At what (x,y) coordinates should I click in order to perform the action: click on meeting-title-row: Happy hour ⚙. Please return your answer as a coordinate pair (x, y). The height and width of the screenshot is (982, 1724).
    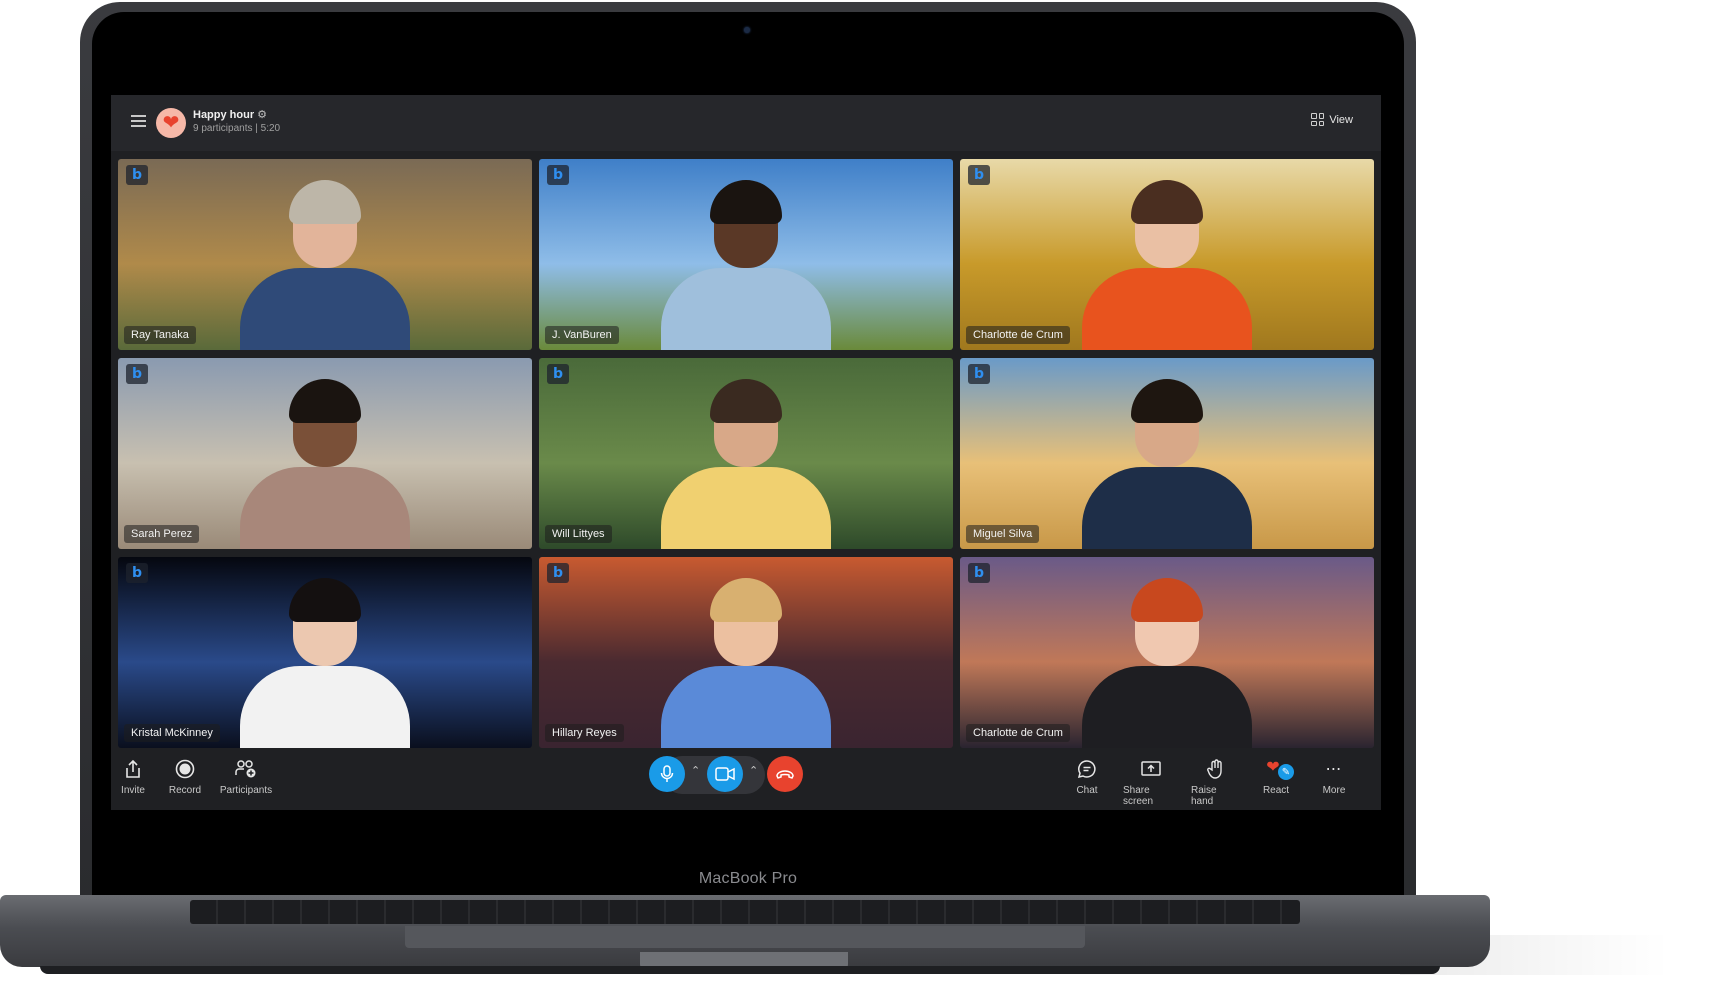
    Looking at the image, I should click on (230, 114).